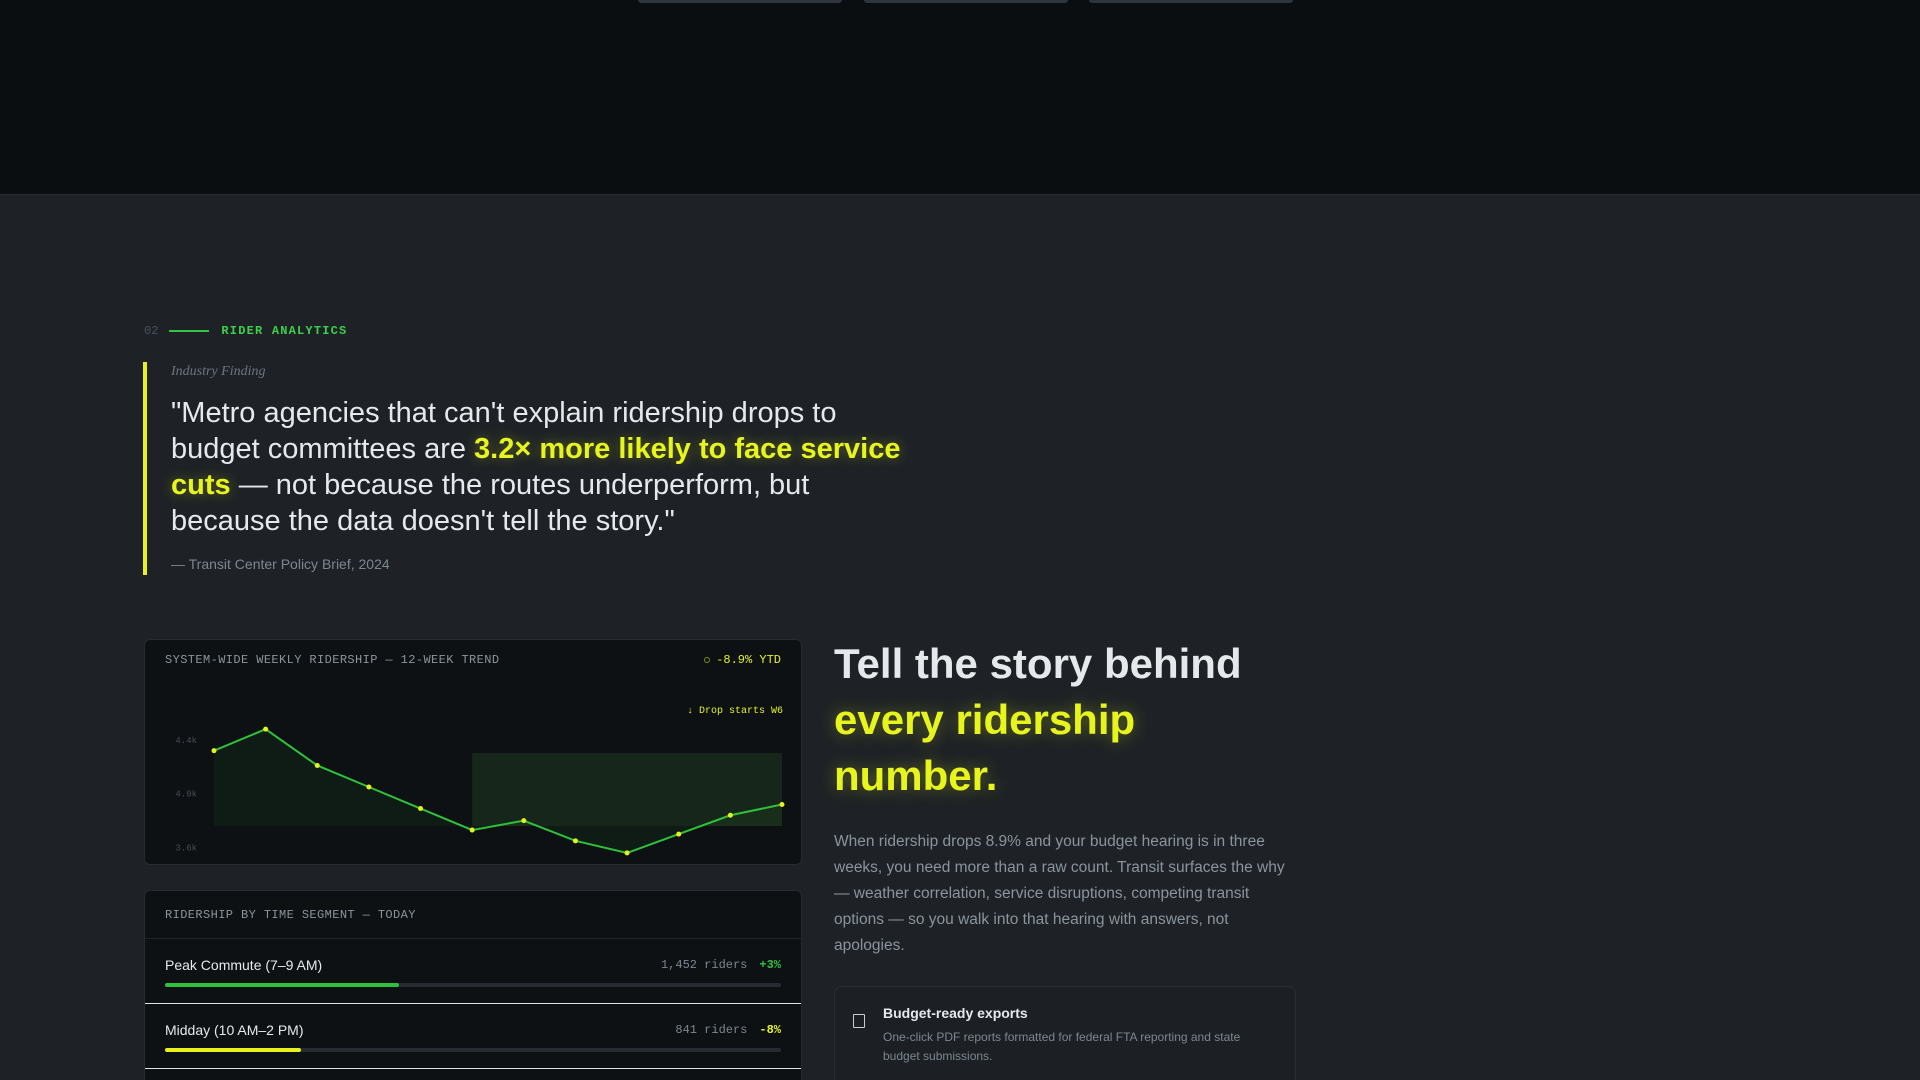 This screenshot has width=1920, height=1080. Describe the element at coordinates (186, 795) in the screenshot. I see `y-tick-label: 4.0k` at that location.